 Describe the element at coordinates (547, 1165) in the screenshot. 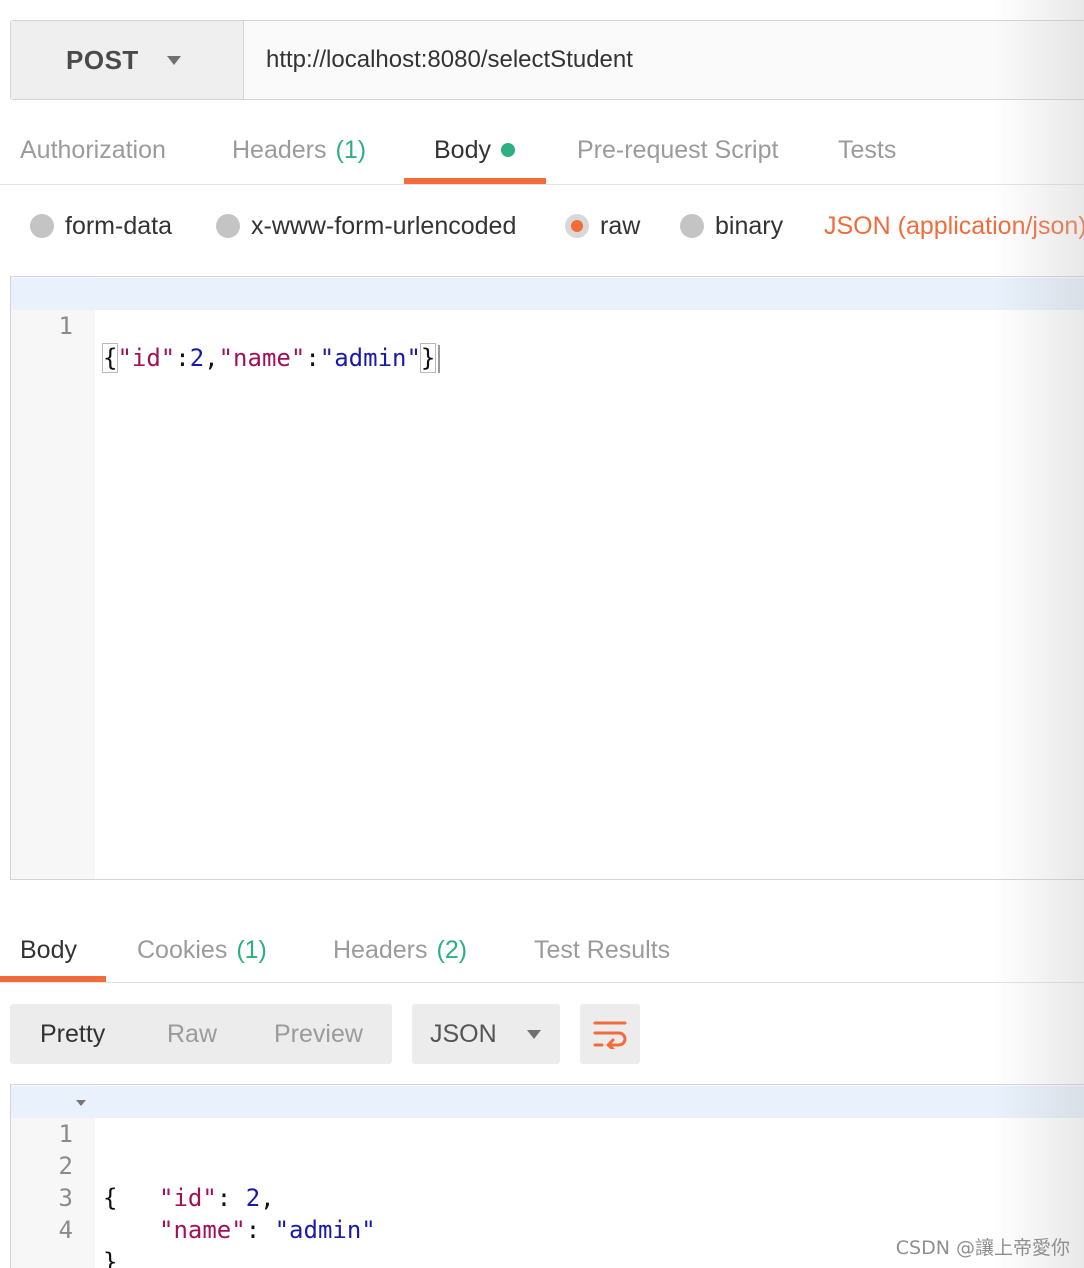

I see `code-line: 2 "id": 2,` at that location.